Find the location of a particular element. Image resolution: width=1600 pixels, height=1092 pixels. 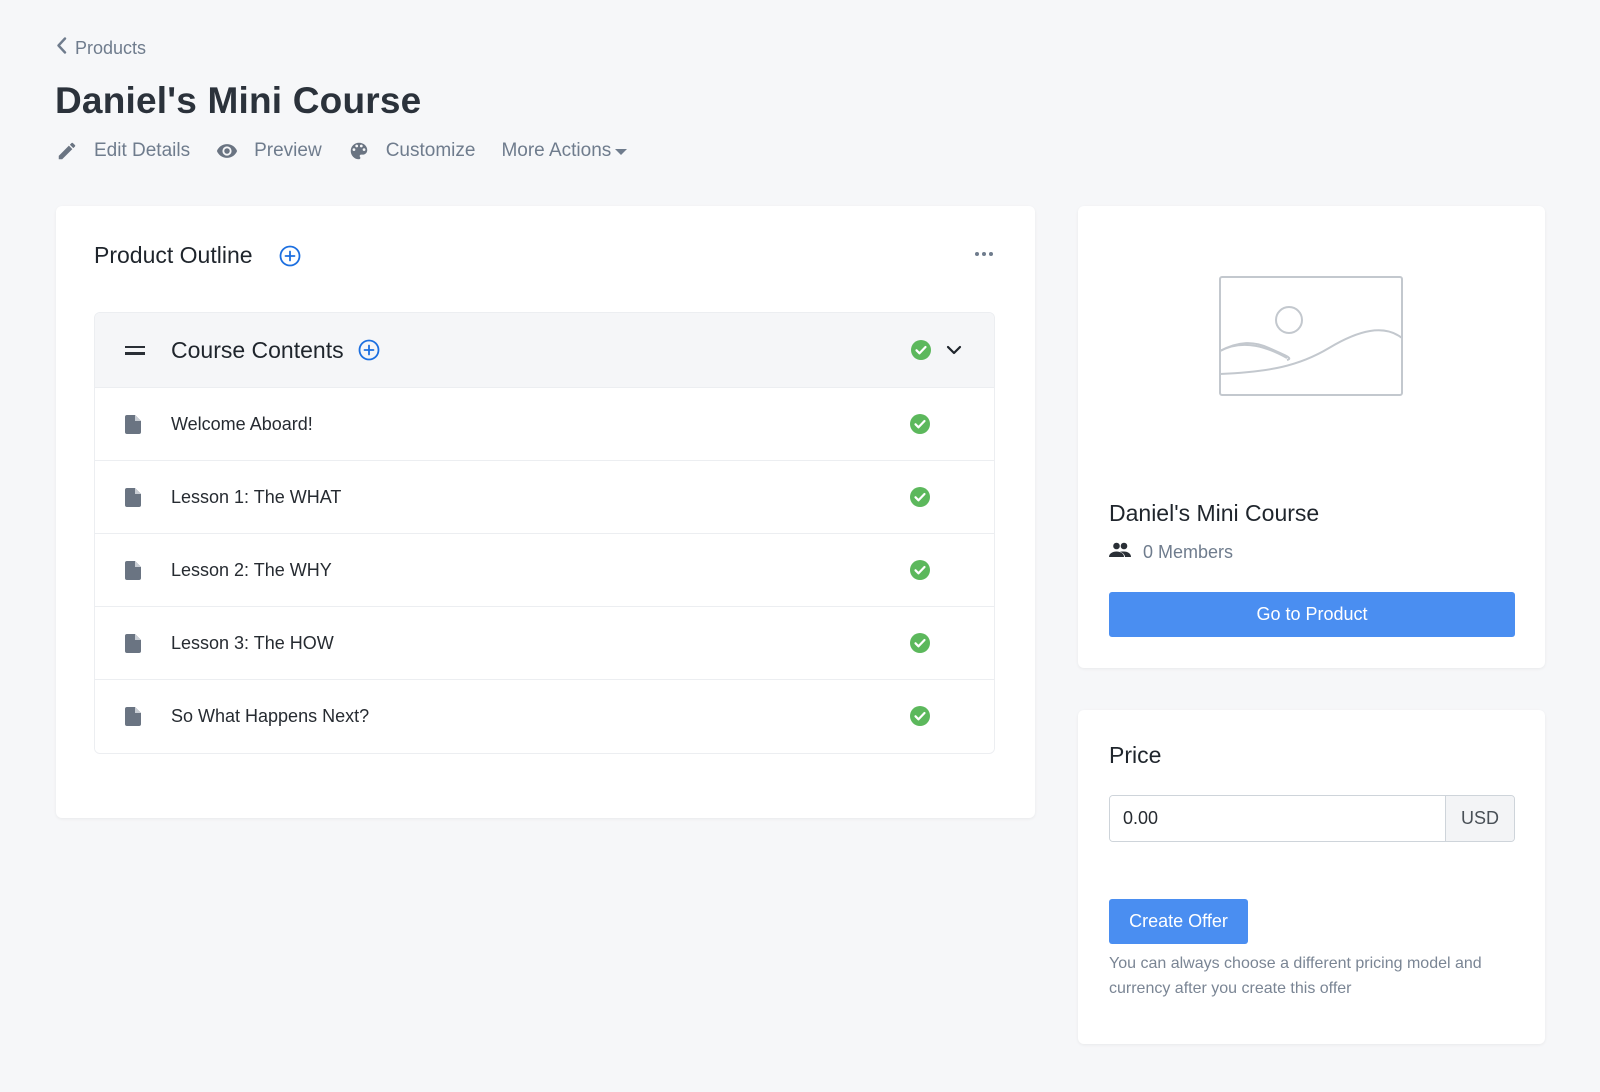

outline-header: Product Outline is located at coordinates (197, 255).